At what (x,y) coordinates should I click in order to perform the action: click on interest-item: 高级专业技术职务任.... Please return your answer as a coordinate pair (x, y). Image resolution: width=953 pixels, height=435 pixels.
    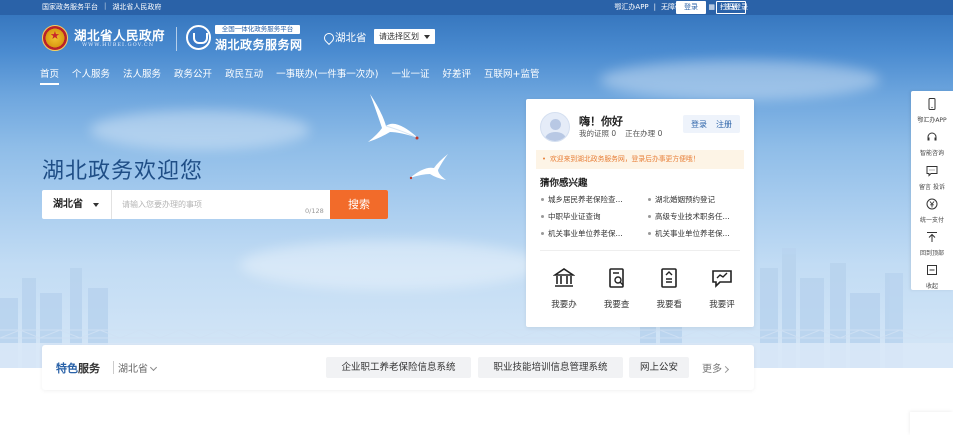
    Looking at the image, I should click on (695, 216).